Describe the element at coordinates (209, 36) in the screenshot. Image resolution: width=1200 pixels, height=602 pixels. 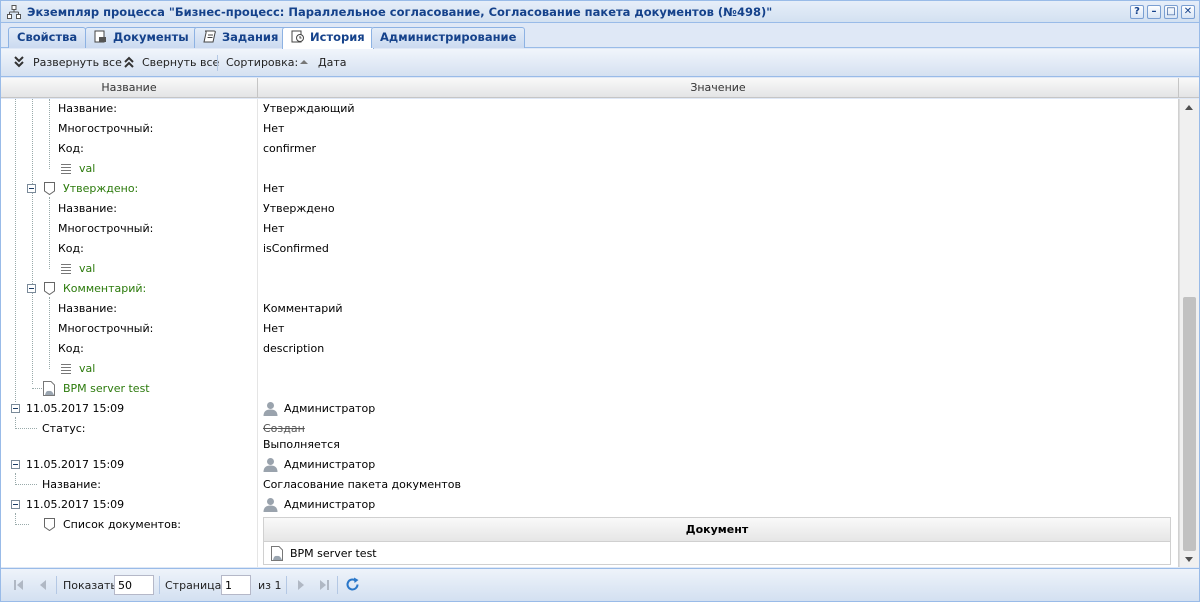
I see `tasks-icon` at that location.